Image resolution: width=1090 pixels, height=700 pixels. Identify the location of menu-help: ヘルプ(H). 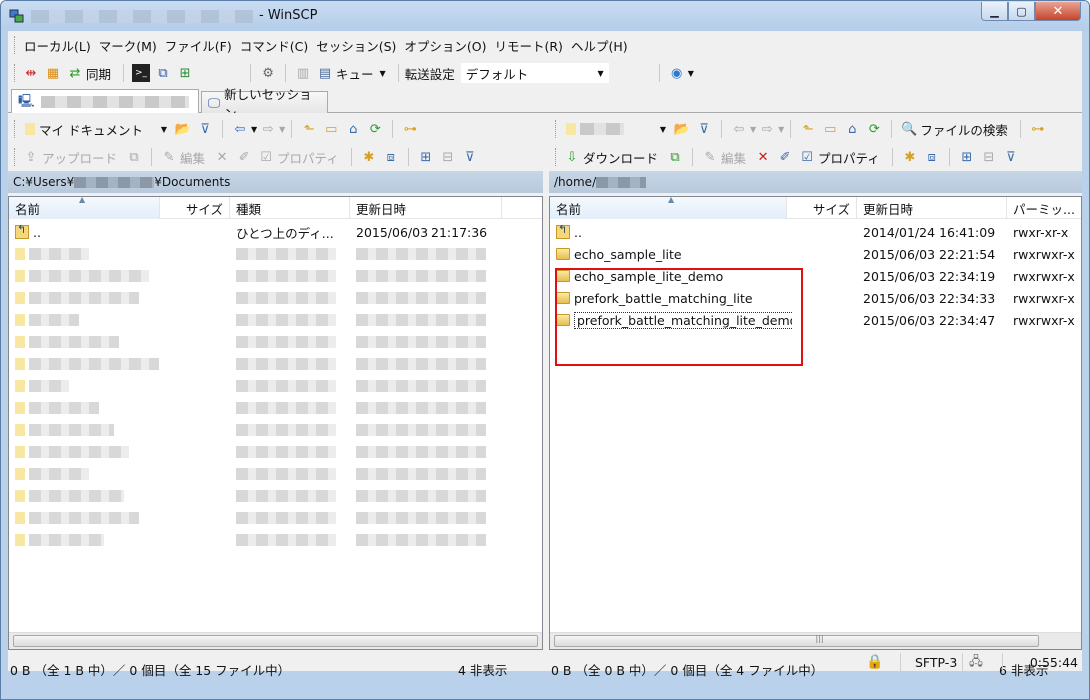
(599, 45).